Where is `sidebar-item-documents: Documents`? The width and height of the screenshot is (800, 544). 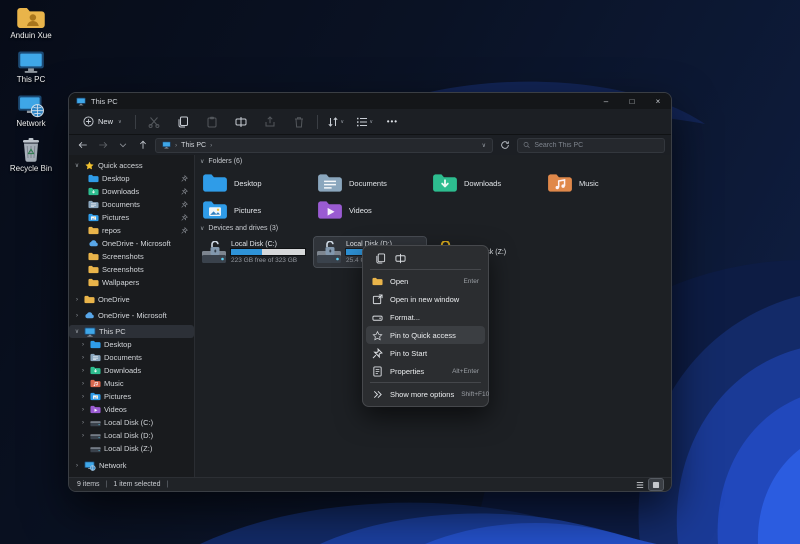 sidebar-item-documents: Documents is located at coordinates (131, 204).